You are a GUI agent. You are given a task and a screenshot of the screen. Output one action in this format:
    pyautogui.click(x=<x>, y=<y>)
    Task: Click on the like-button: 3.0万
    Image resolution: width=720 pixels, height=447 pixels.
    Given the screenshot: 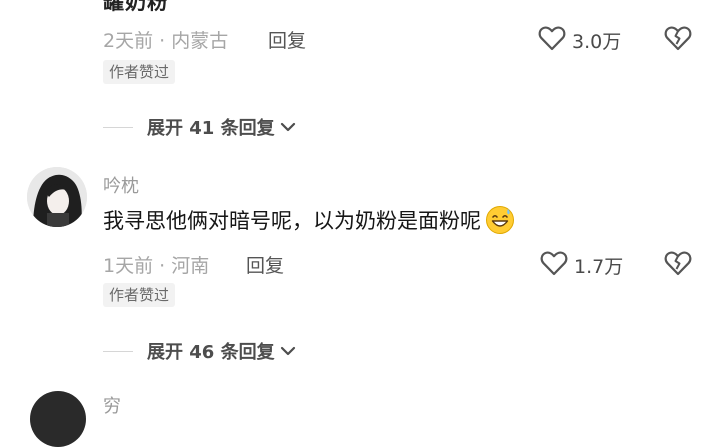 What is the action you would take?
    pyautogui.click(x=579, y=40)
    